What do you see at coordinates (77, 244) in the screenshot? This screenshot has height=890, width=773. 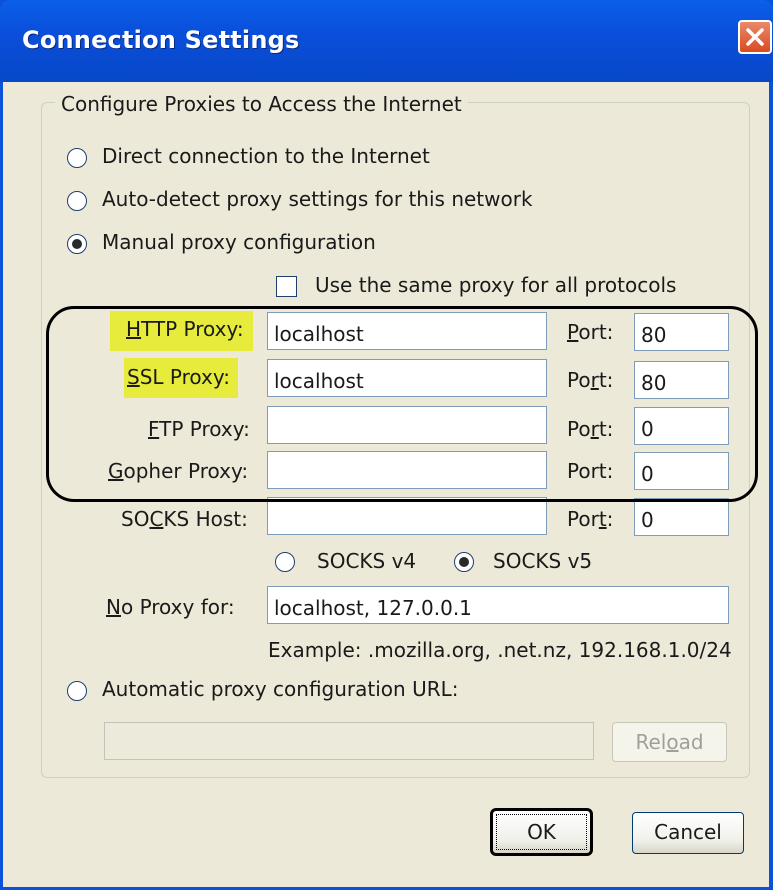 I see `radio-manual` at bounding box center [77, 244].